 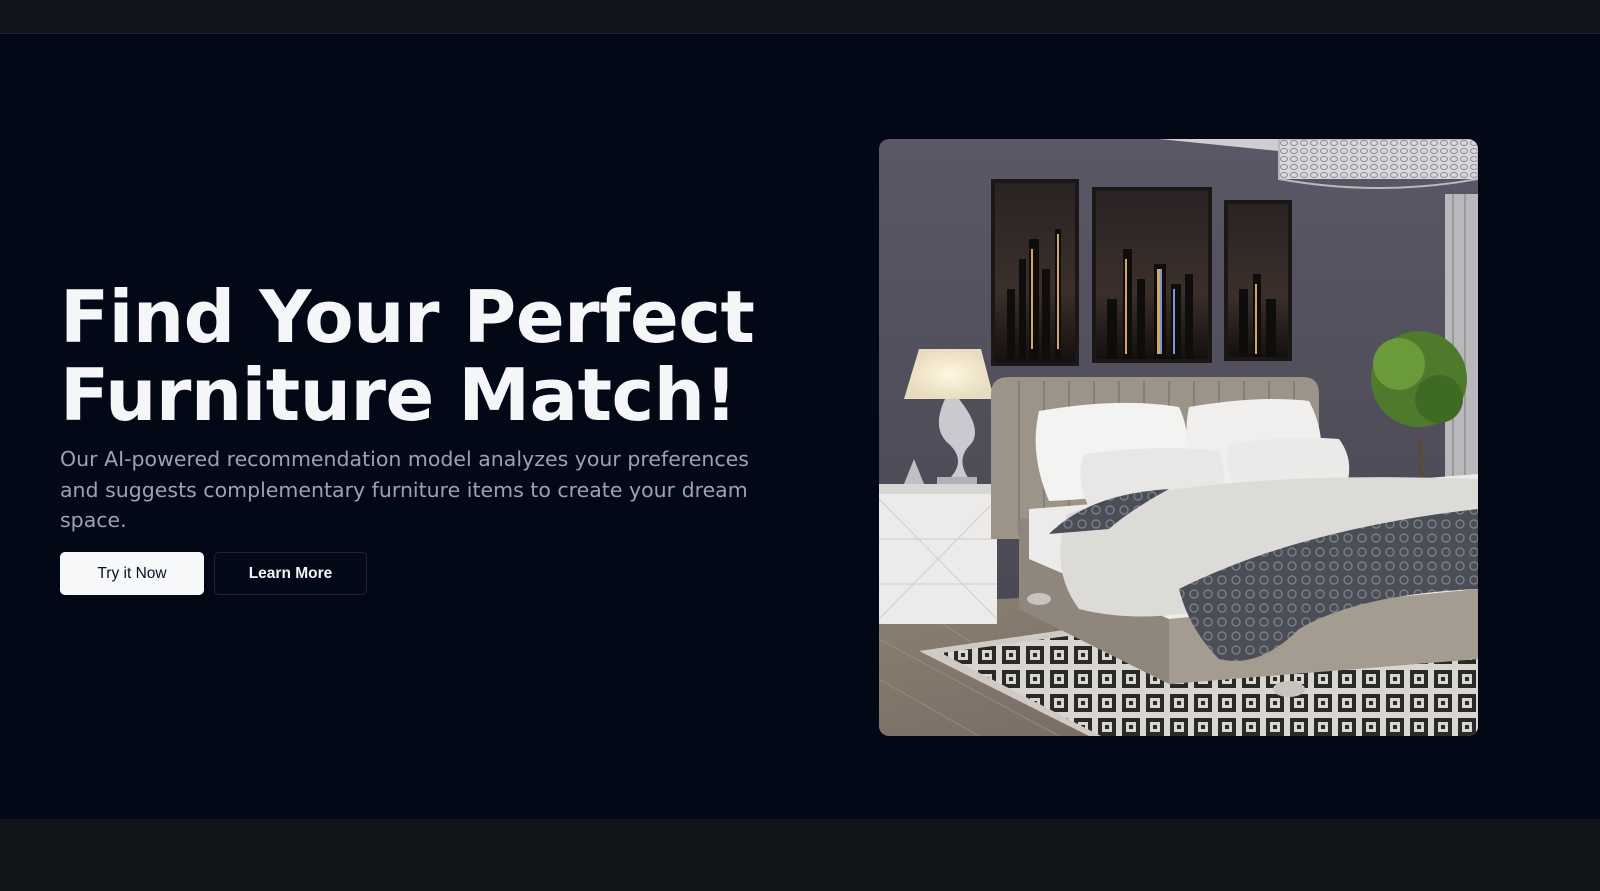 What do you see at coordinates (800, 17) in the screenshot?
I see `top-bar` at bounding box center [800, 17].